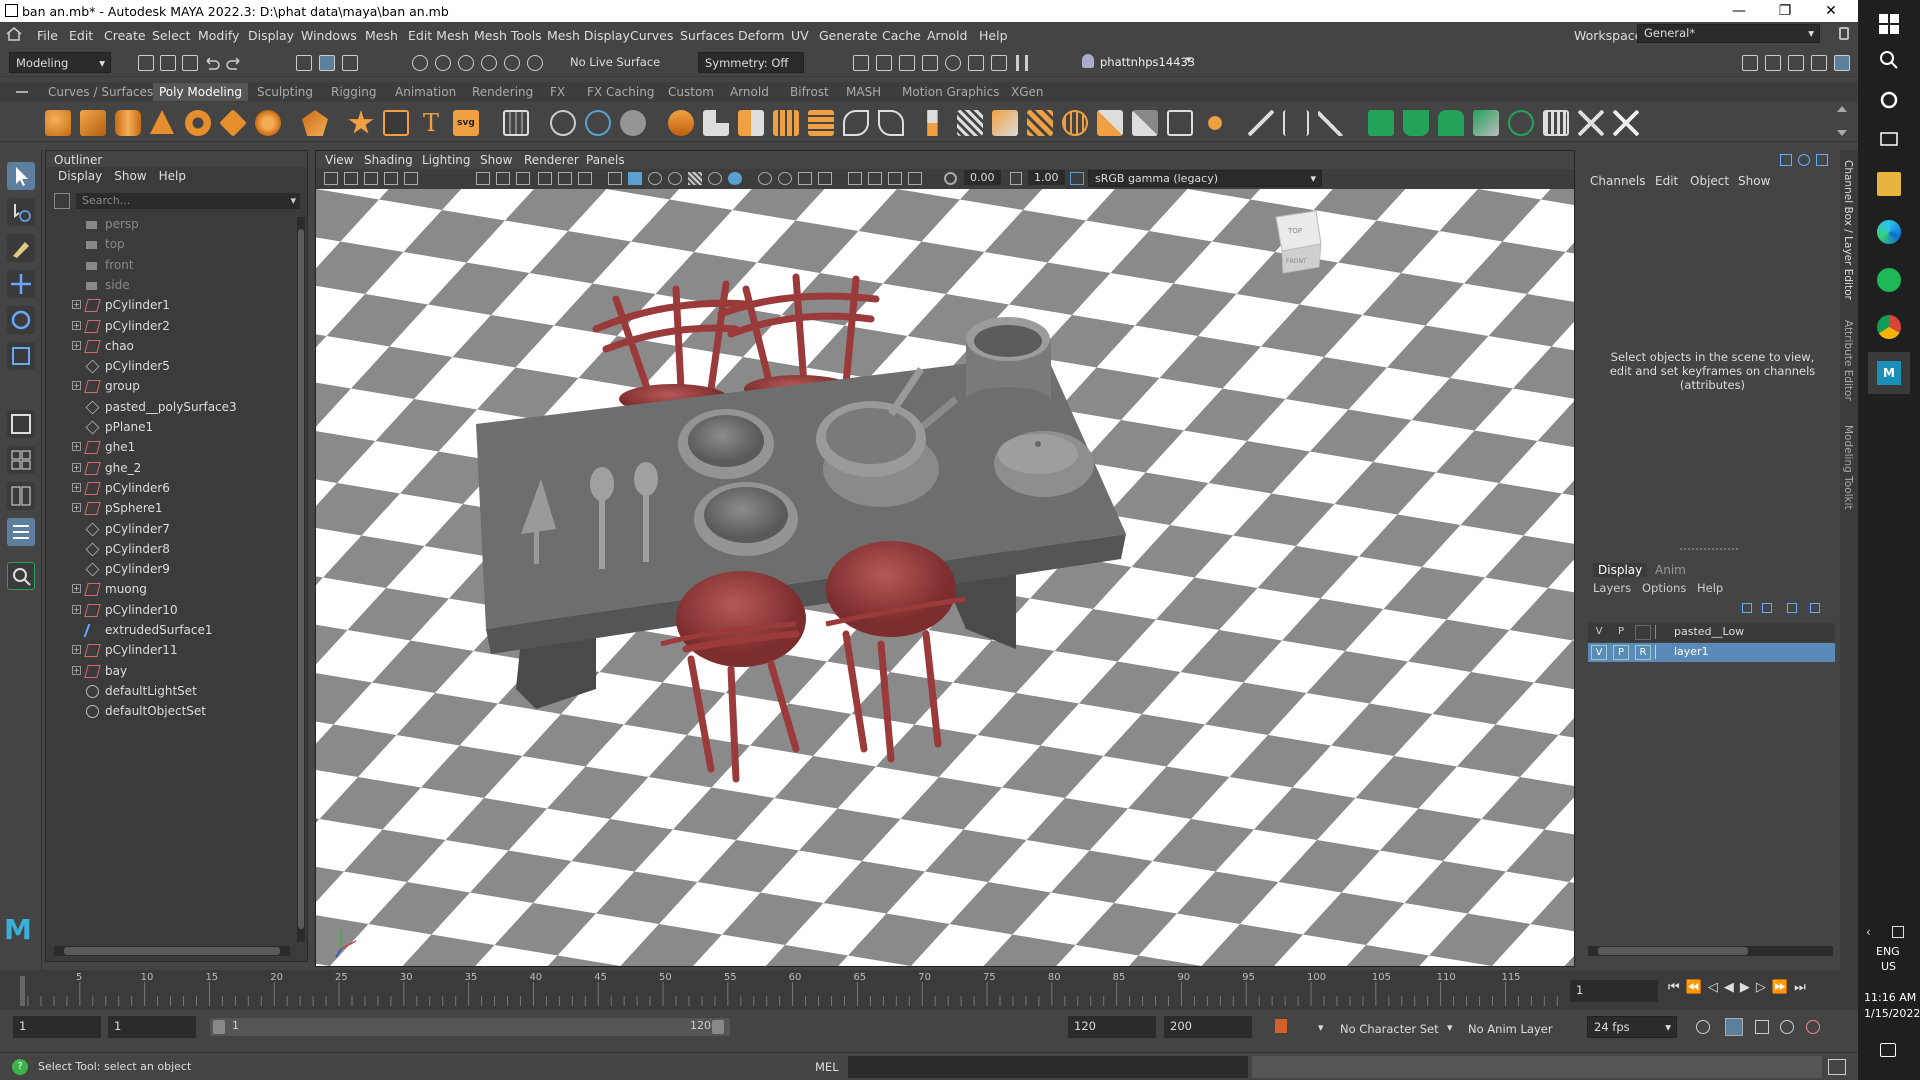  What do you see at coordinates (1321, 1027) in the screenshot?
I see `chevron-down-icon: ▾` at bounding box center [1321, 1027].